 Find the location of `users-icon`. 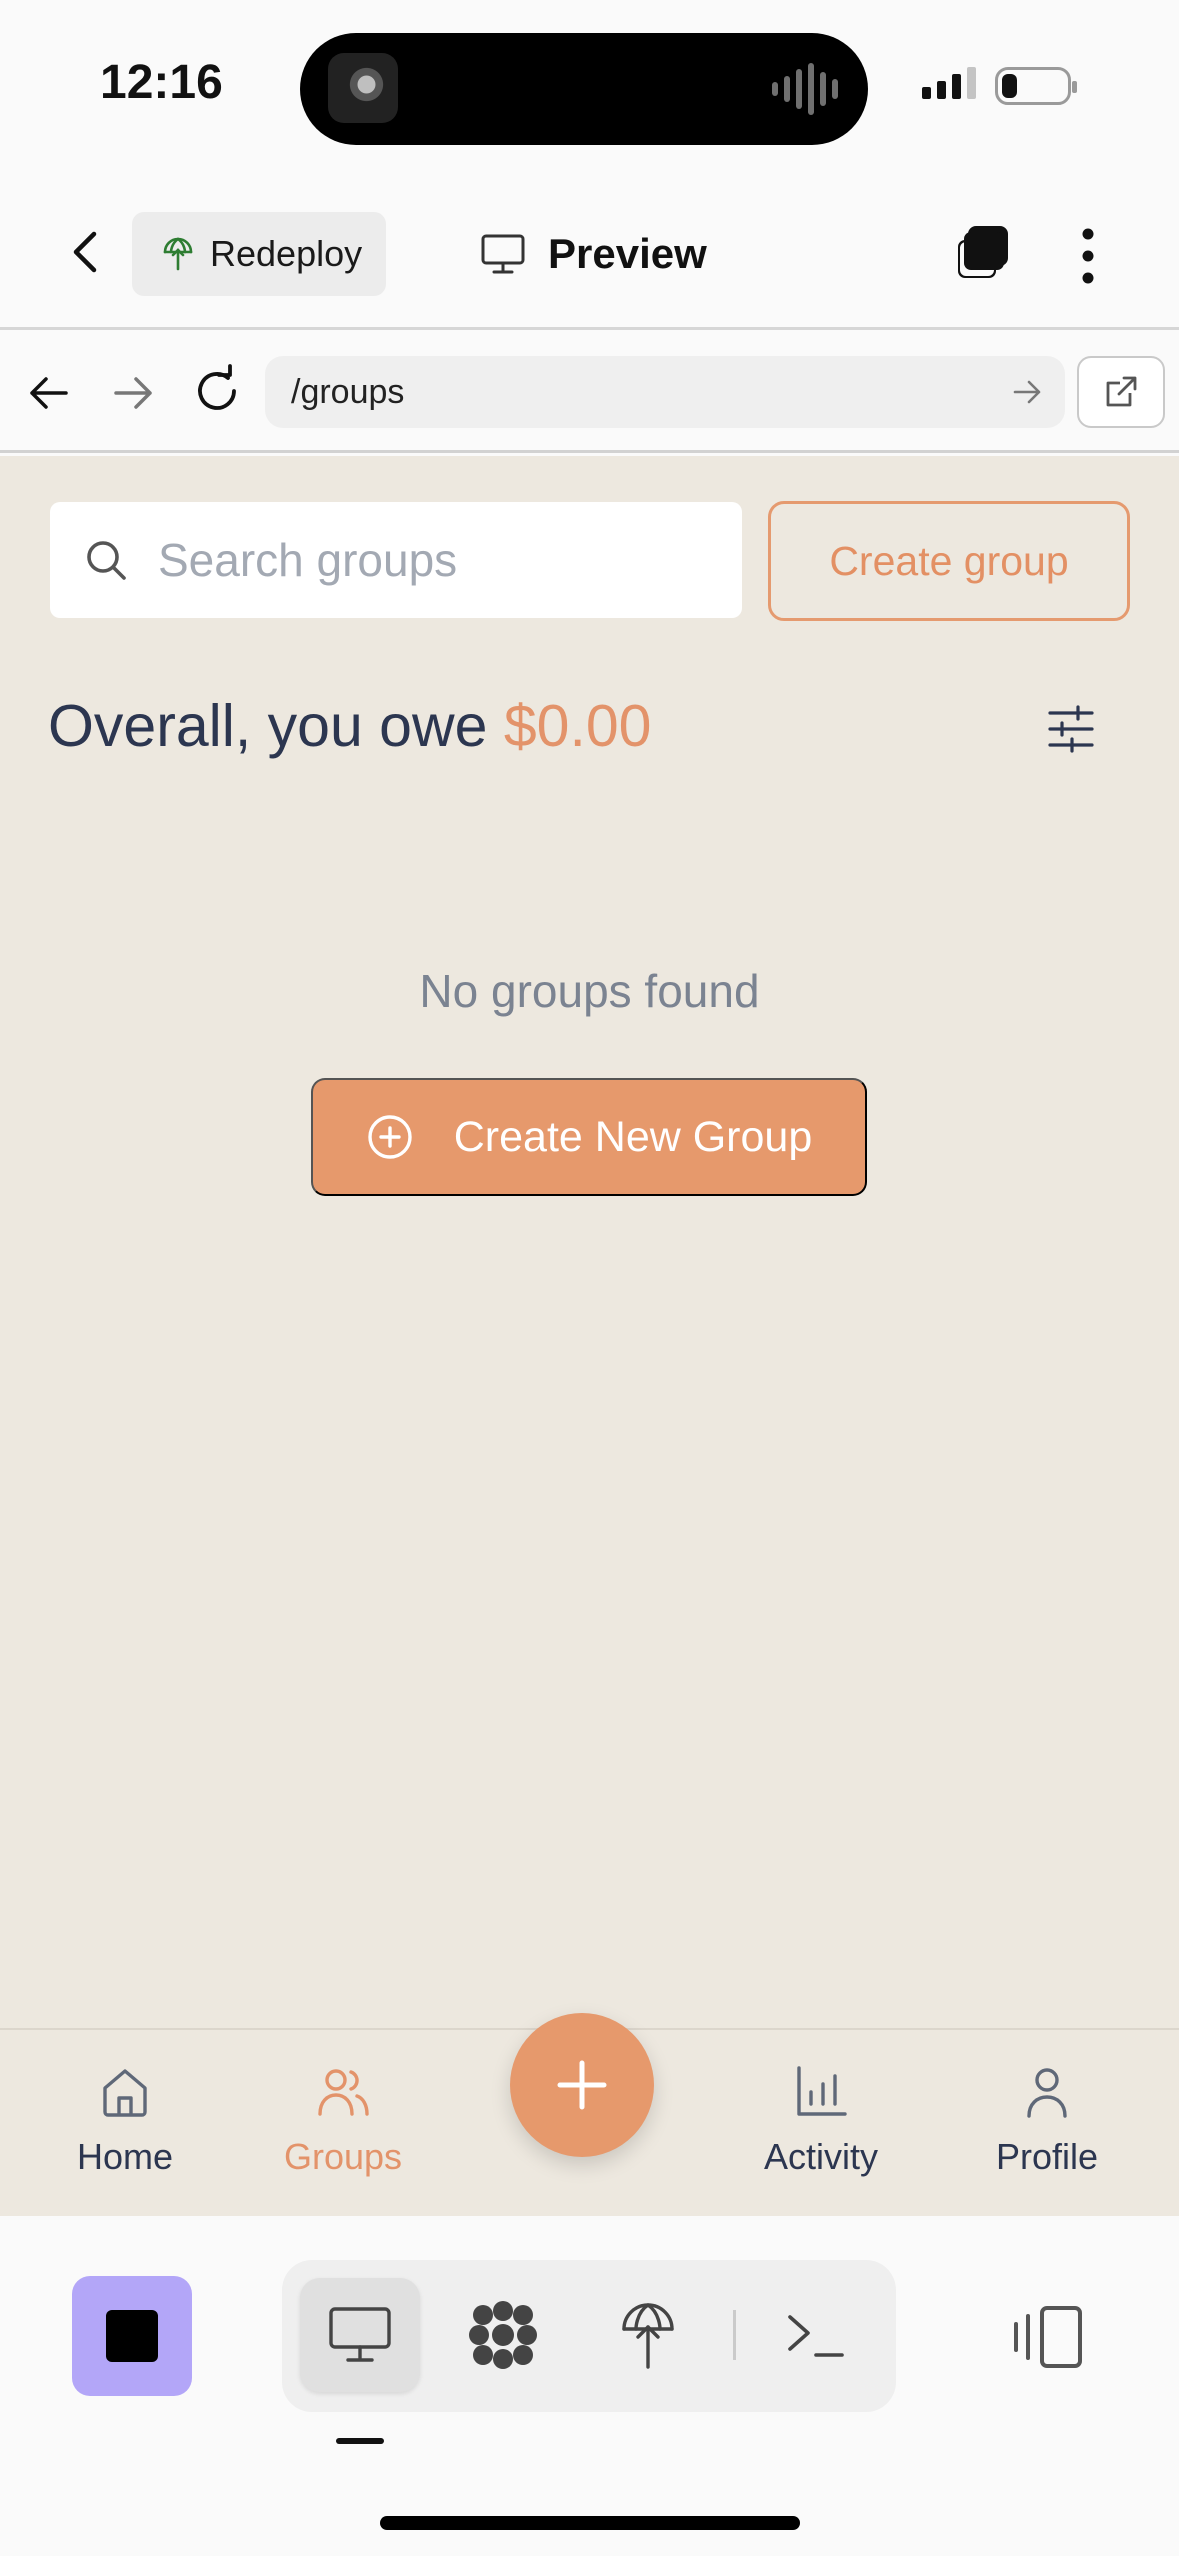

users-icon is located at coordinates (343, 2092).